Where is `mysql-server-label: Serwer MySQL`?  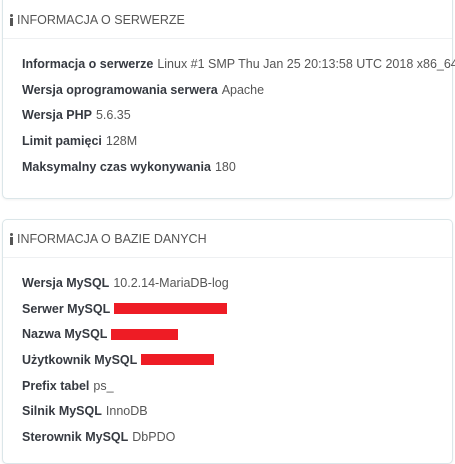
mysql-server-label: Serwer MySQL is located at coordinates (66, 308).